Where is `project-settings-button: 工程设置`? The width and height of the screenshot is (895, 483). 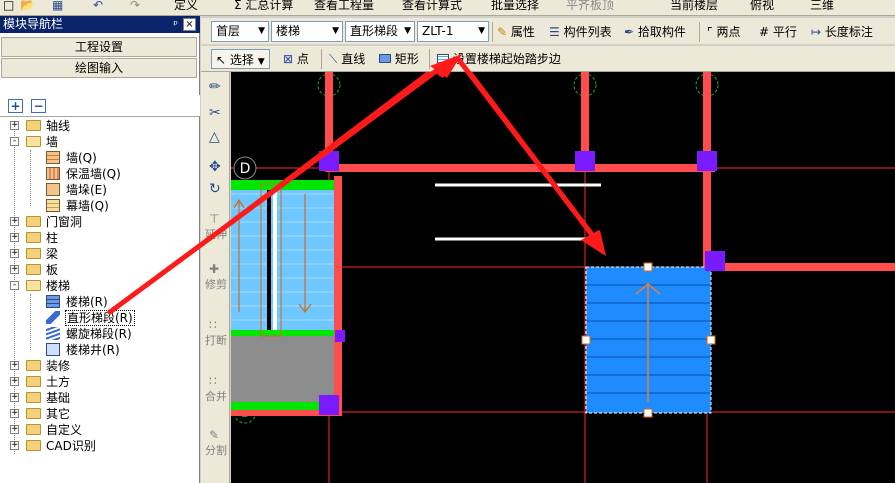
project-settings-button: 工程设置 is located at coordinates (99, 47).